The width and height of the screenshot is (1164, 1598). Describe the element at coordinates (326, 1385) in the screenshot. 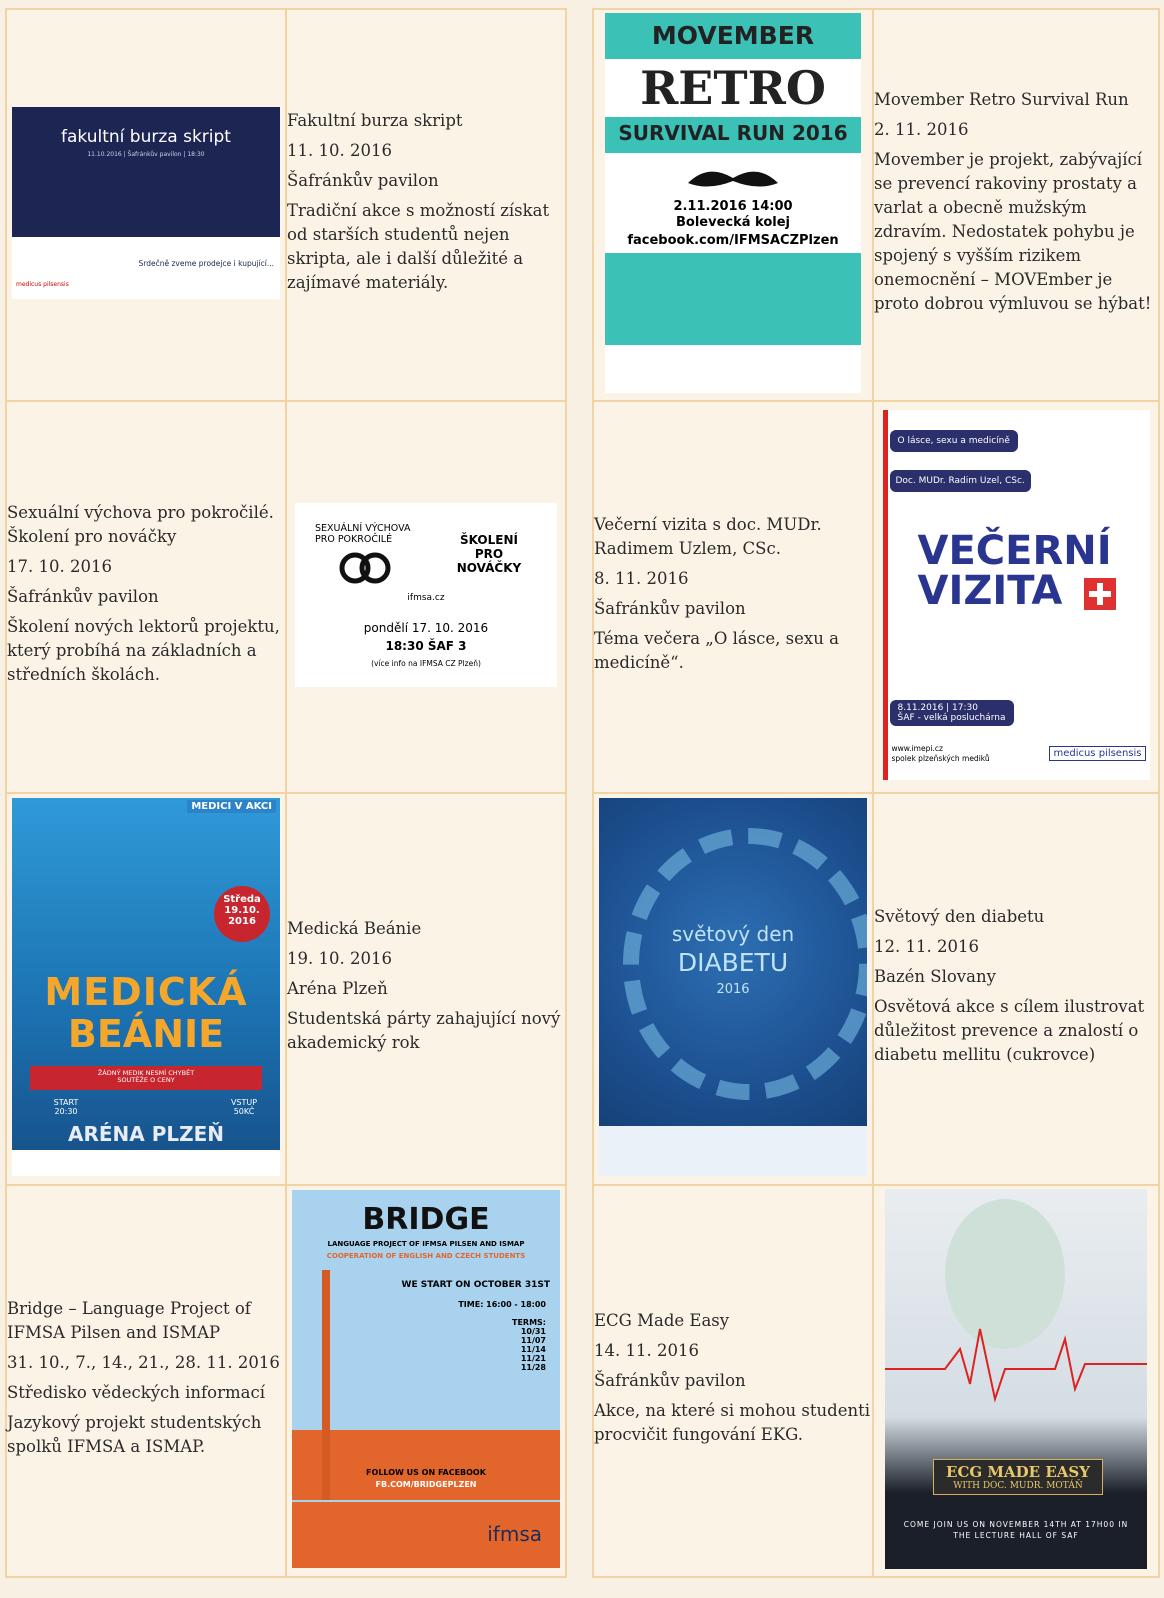

I see `bridge-tower` at that location.